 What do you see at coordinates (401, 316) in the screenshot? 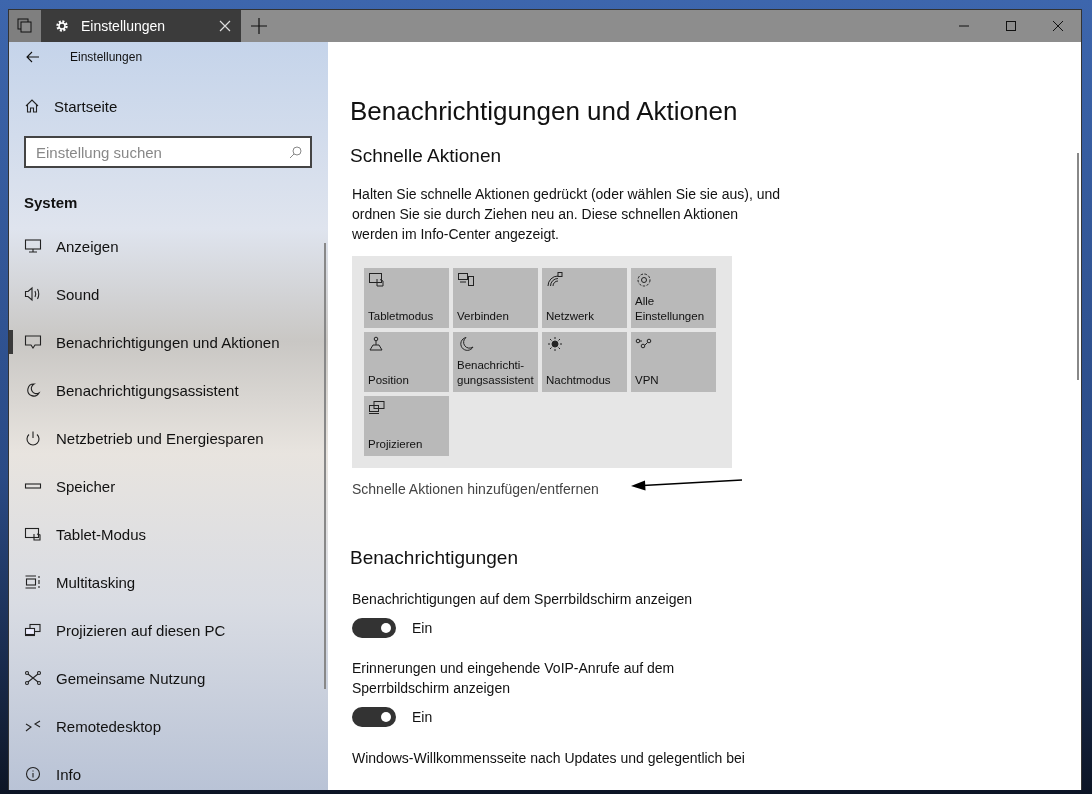
I see `tile-label: Tabletmodus` at bounding box center [401, 316].